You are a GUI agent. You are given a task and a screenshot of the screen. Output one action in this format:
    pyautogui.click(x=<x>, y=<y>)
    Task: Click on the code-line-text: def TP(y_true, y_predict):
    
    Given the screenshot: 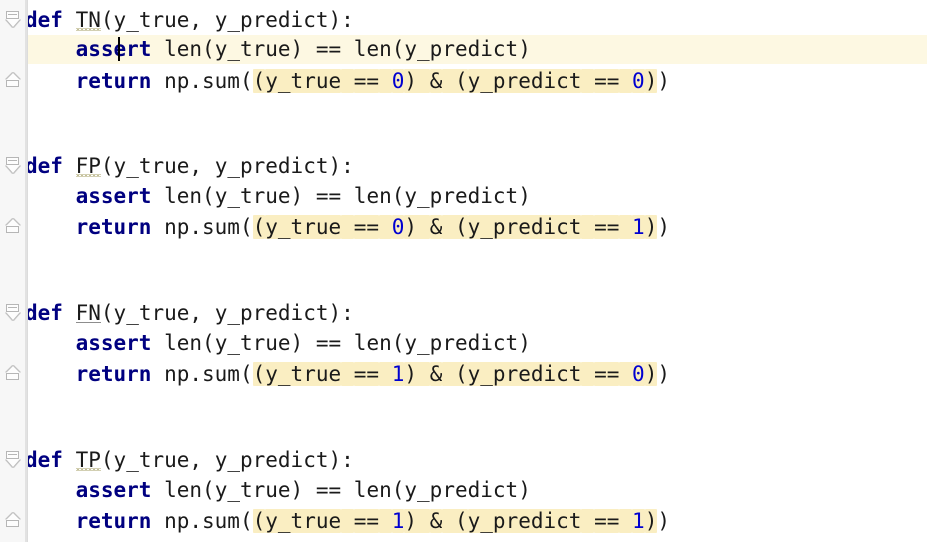 What is the action you would take?
    pyautogui.click(x=177, y=460)
    